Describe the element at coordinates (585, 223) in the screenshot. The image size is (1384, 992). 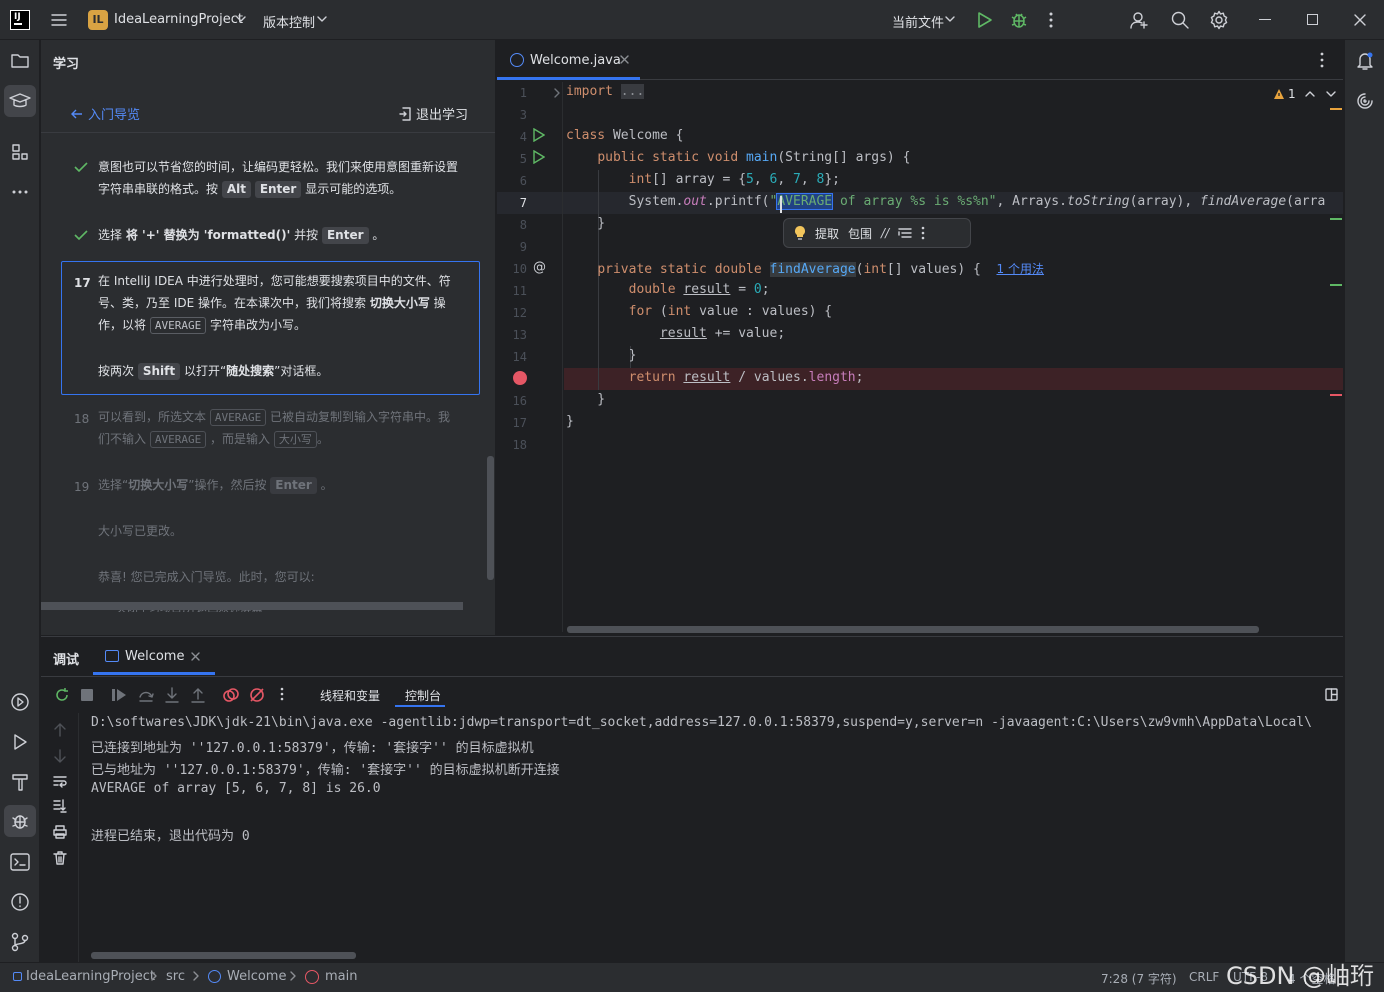
I see `code-line-8: }` at that location.